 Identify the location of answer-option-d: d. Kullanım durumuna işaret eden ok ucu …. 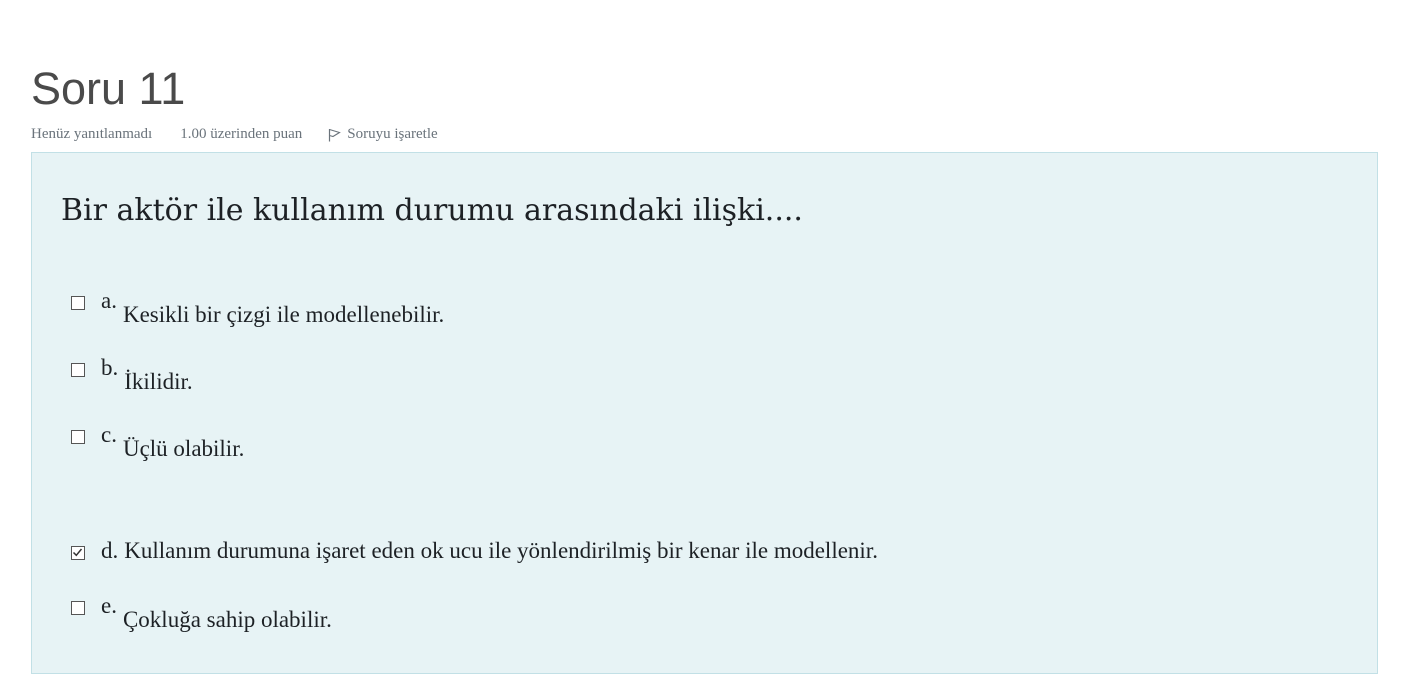
(474, 551).